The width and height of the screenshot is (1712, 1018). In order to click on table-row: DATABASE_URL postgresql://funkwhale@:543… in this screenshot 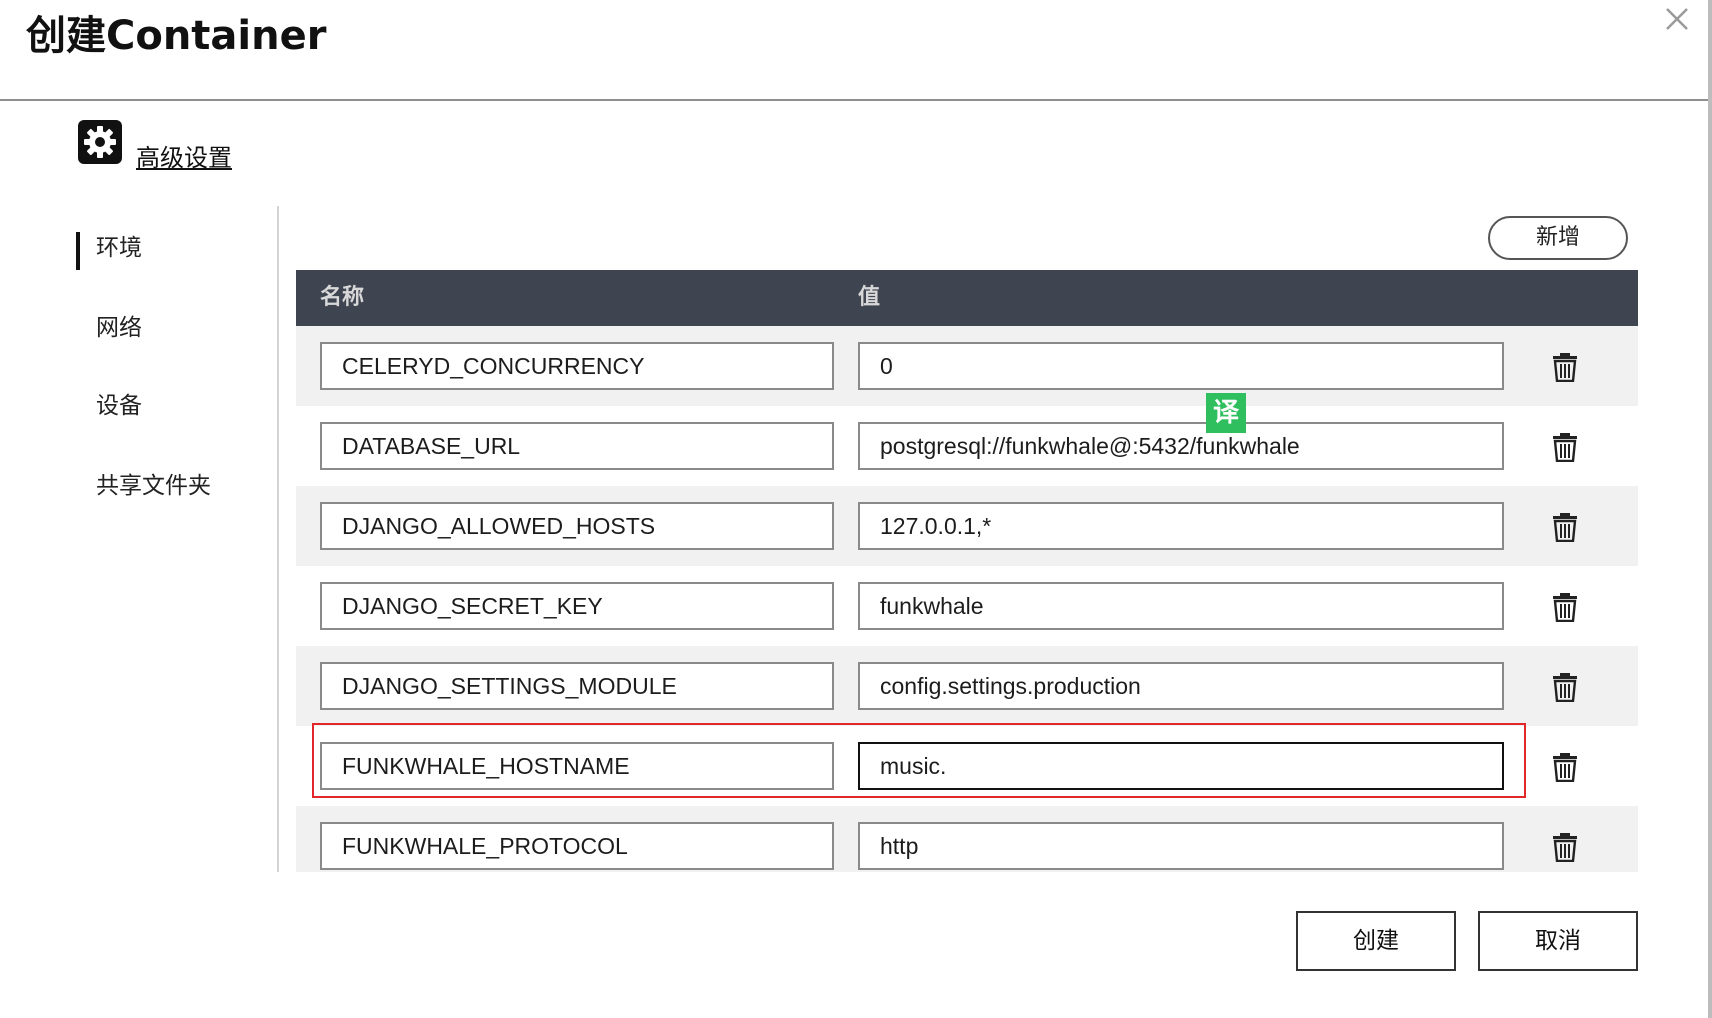, I will do `click(967, 446)`.